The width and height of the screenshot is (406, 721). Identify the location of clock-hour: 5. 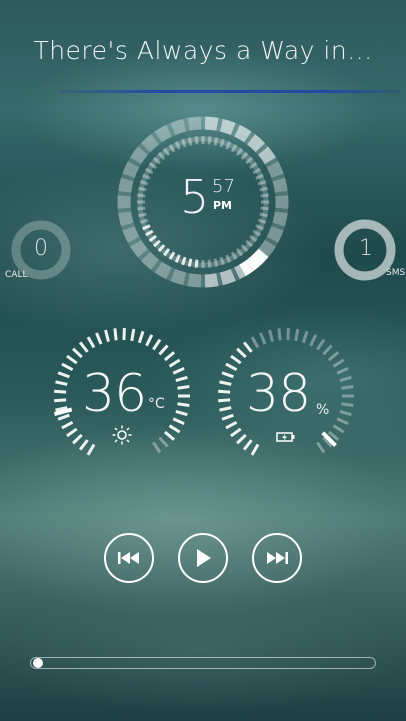
(195, 197).